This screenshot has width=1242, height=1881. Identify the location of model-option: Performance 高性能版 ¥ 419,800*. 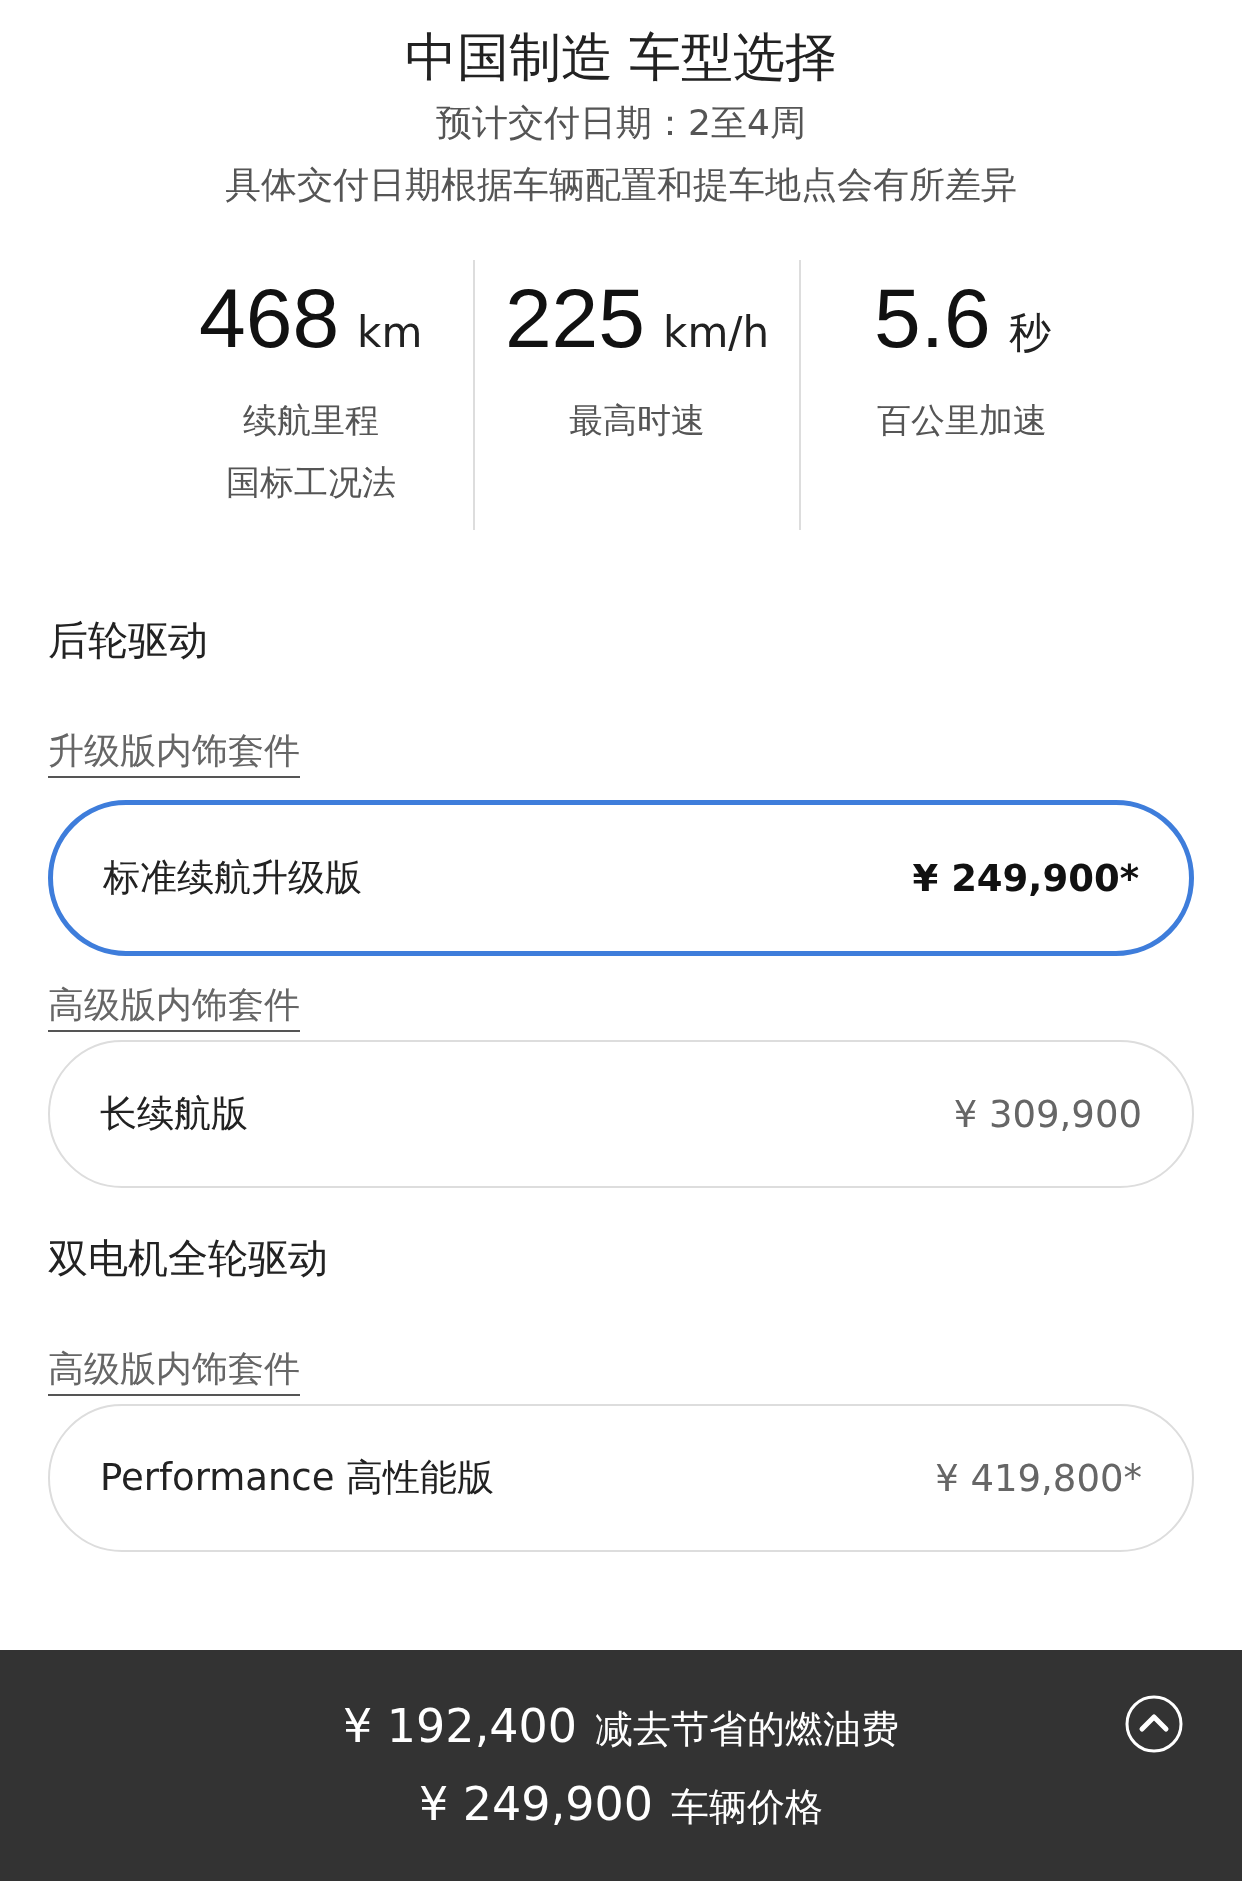
(621, 1478).